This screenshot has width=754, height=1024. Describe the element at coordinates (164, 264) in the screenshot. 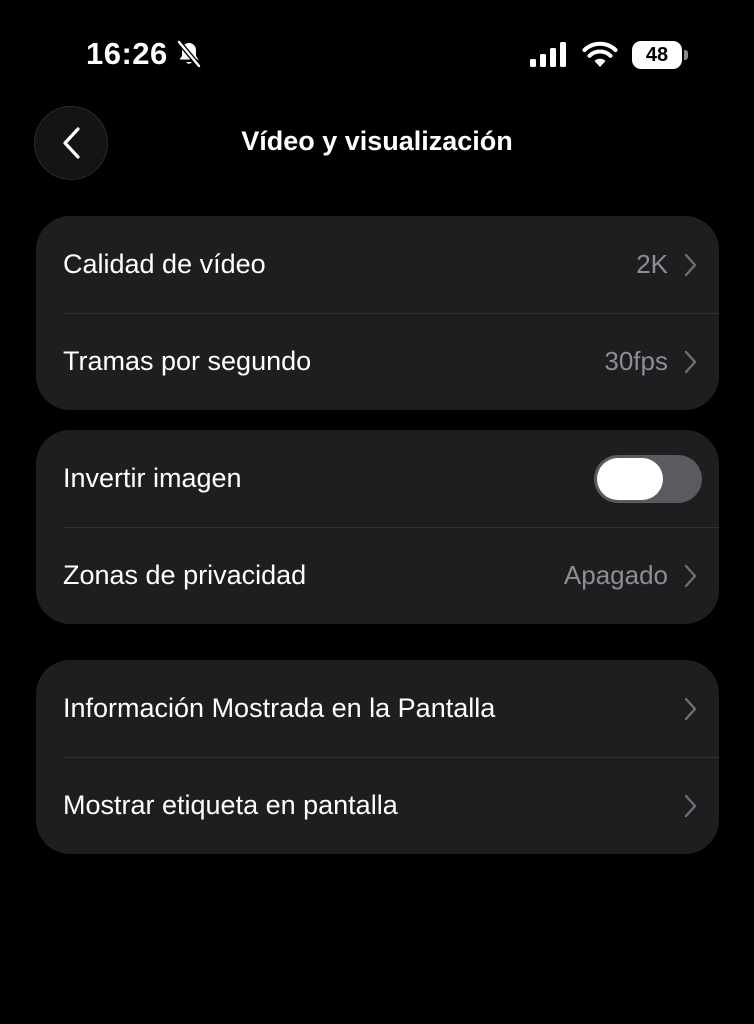

I see `row-label: Calidad de vídeo` at that location.